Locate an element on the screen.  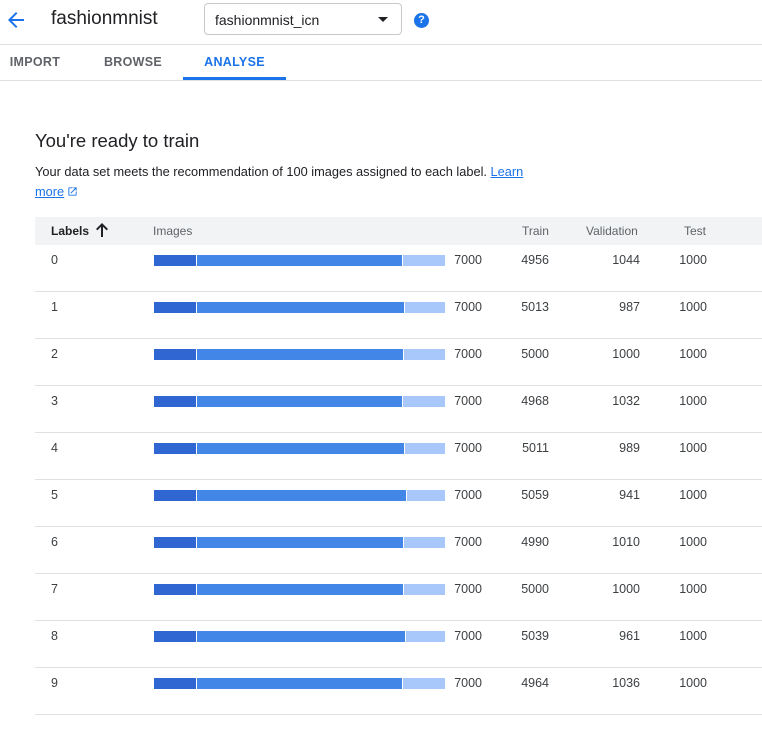
dataset-title: fashionmnist is located at coordinates (104, 18).